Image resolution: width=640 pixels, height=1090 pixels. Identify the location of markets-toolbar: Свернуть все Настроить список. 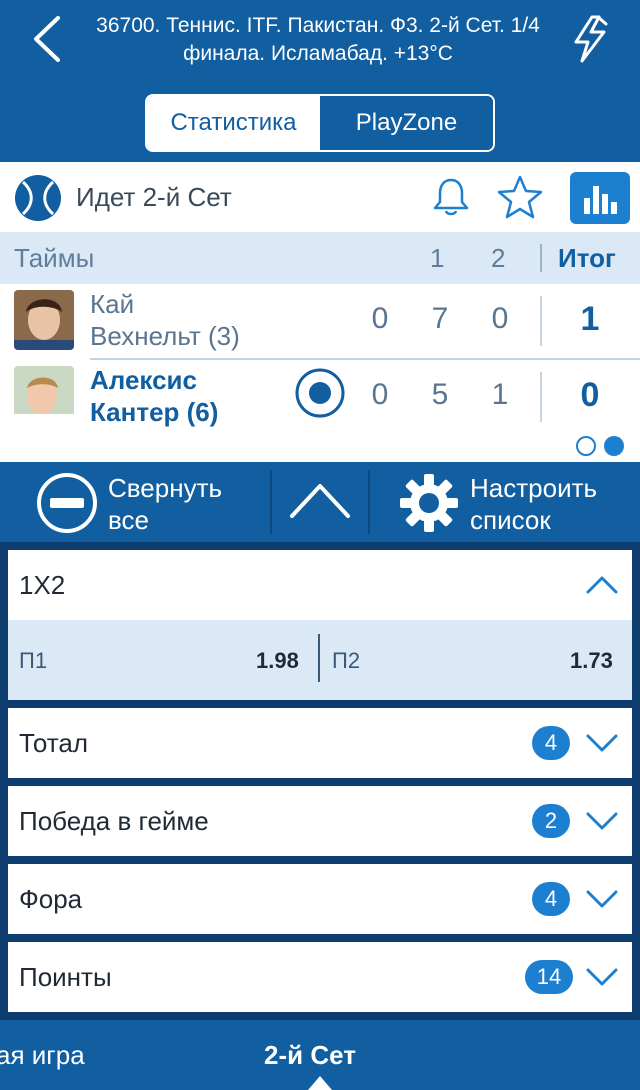
(320, 502).